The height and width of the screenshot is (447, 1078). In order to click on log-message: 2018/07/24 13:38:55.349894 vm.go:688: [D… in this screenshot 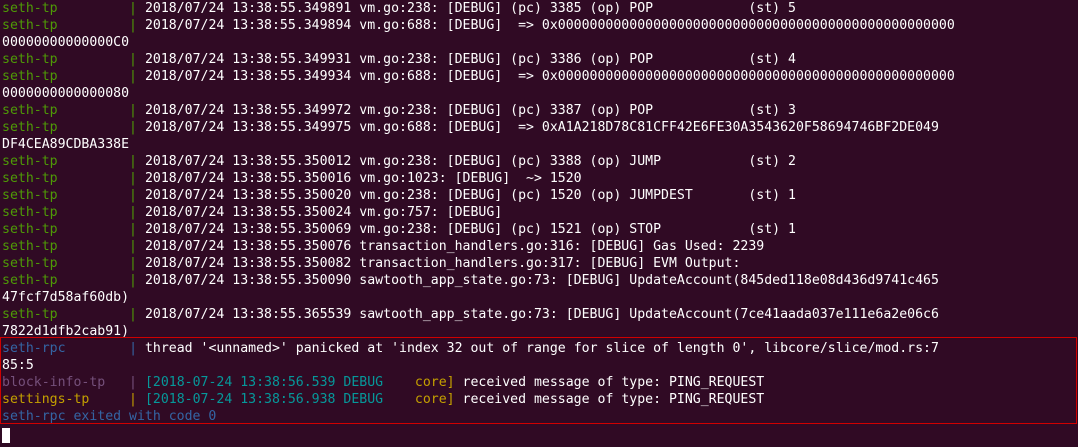, I will do `click(549, 25)`.